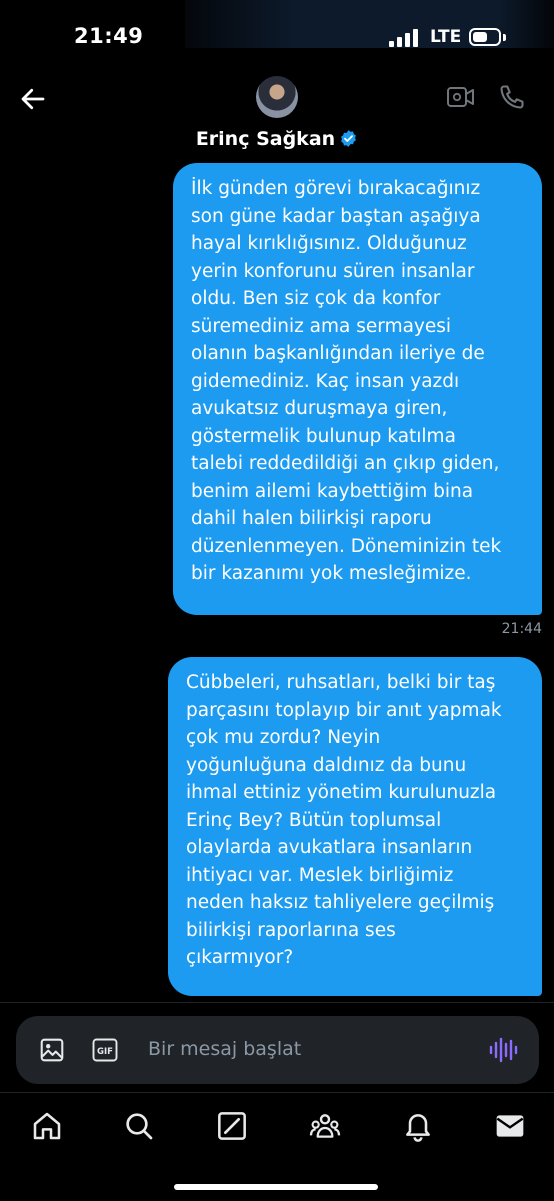  I want to click on status-time: 21:49, so click(109, 36).